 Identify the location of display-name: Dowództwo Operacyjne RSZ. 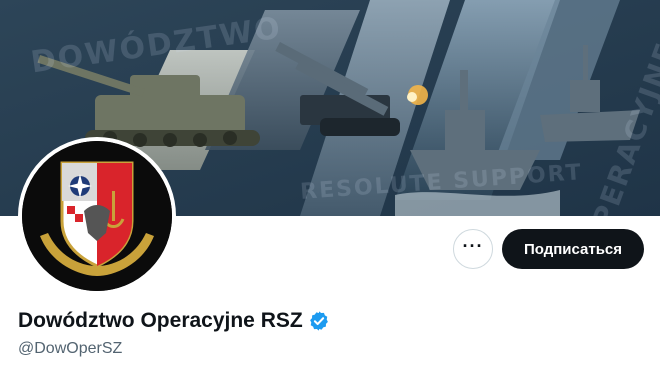
(160, 320).